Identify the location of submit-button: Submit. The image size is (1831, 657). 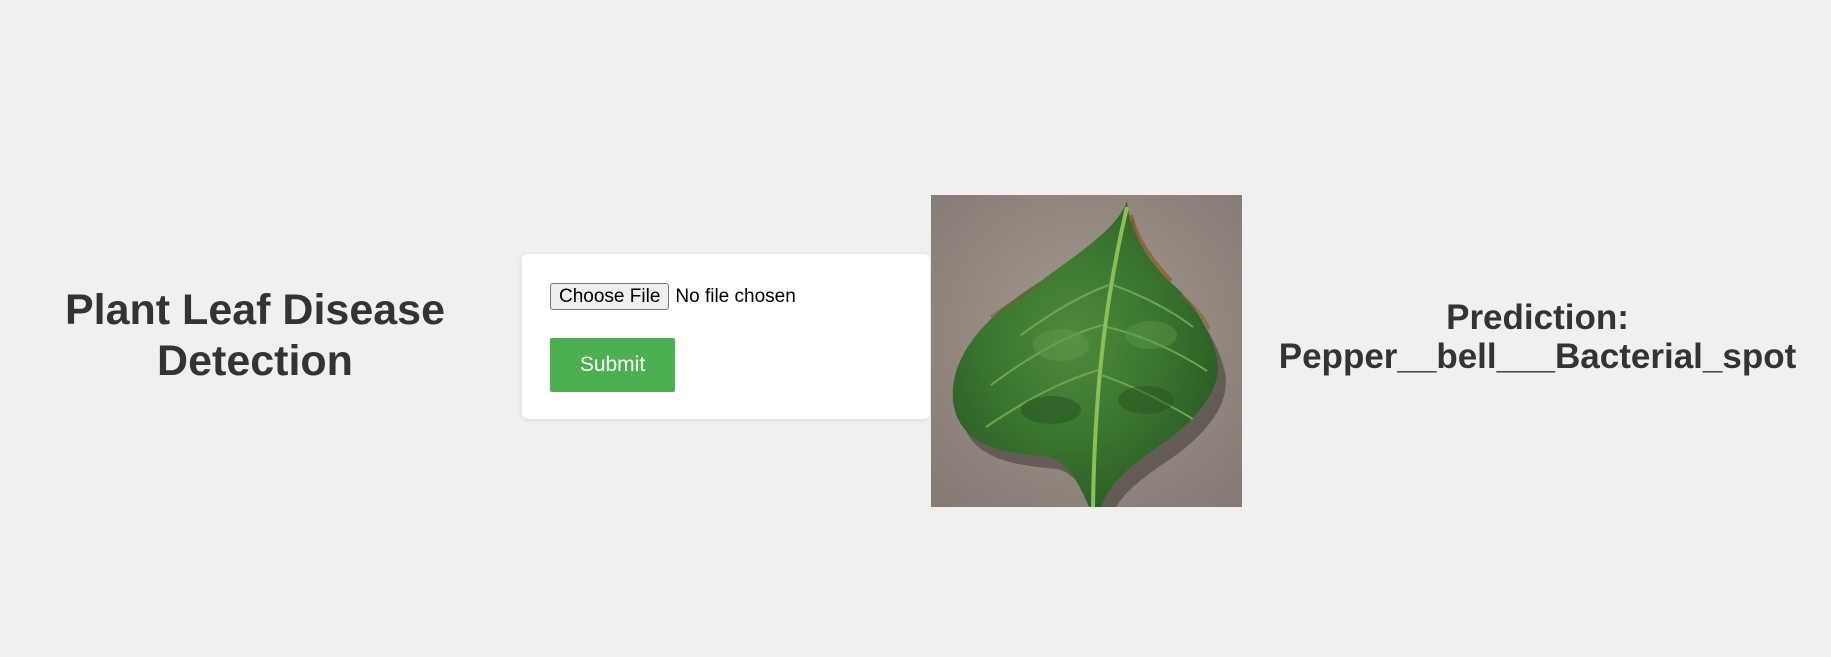
(612, 365).